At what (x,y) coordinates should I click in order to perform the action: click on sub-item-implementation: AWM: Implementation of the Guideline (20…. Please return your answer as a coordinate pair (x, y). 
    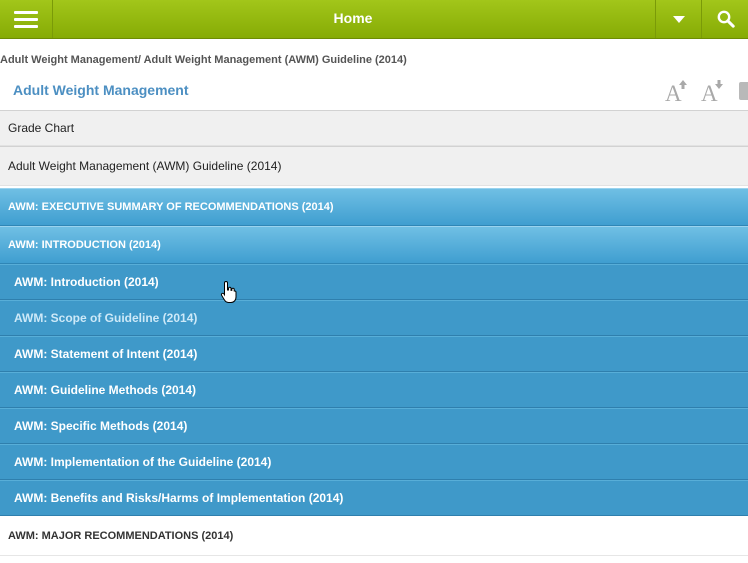
    Looking at the image, I should click on (374, 462).